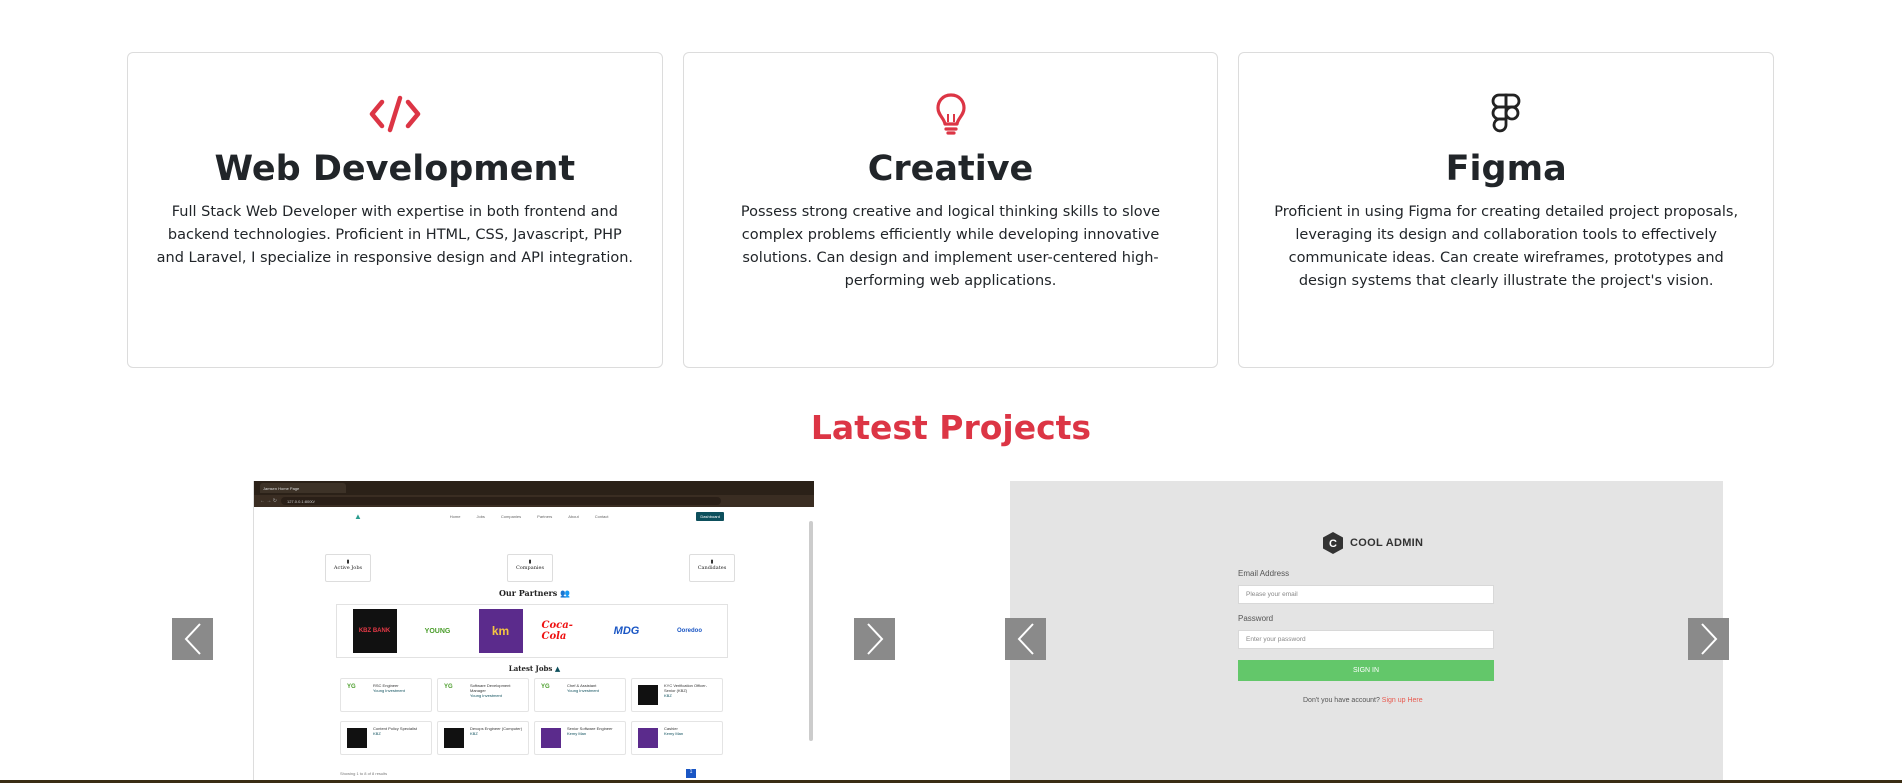  Describe the element at coordinates (545, 516) in the screenshot. I see `site-nav-item: Partners` at that location.